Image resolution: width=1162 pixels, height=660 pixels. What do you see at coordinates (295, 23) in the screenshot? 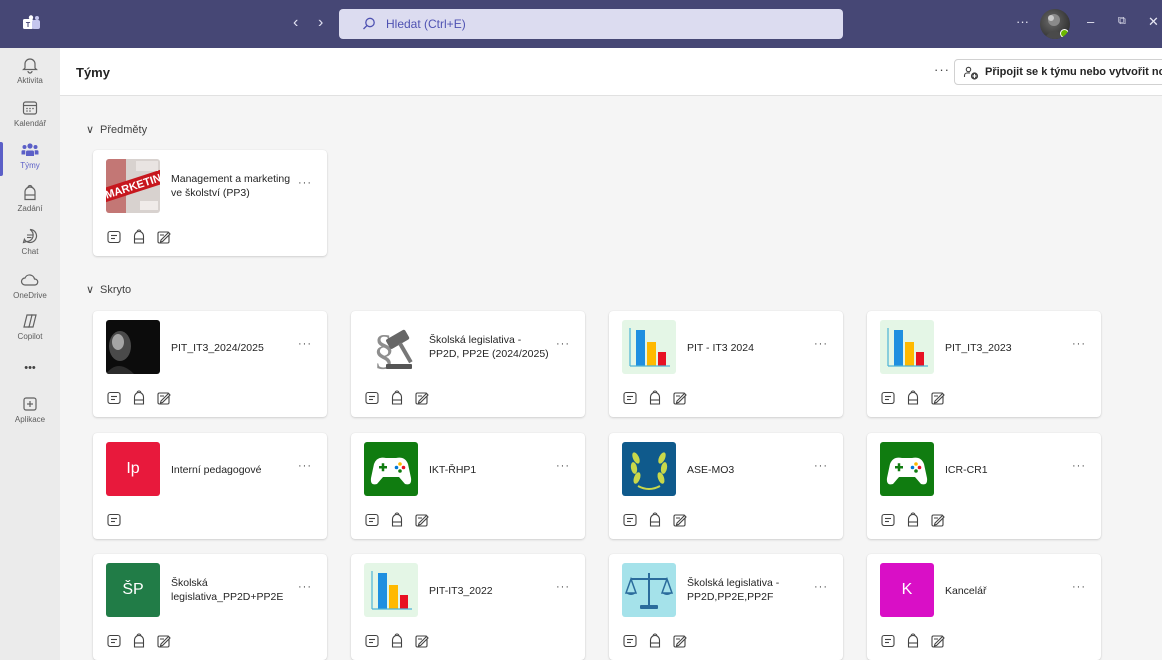
I see `back-button: ‹` at bounding box center [295, 23].